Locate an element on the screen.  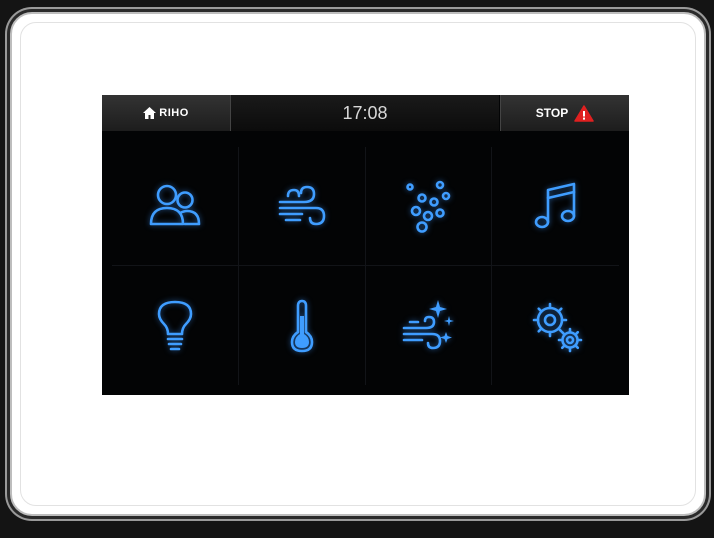
music-note-icon is located at coordinates (554, 205).